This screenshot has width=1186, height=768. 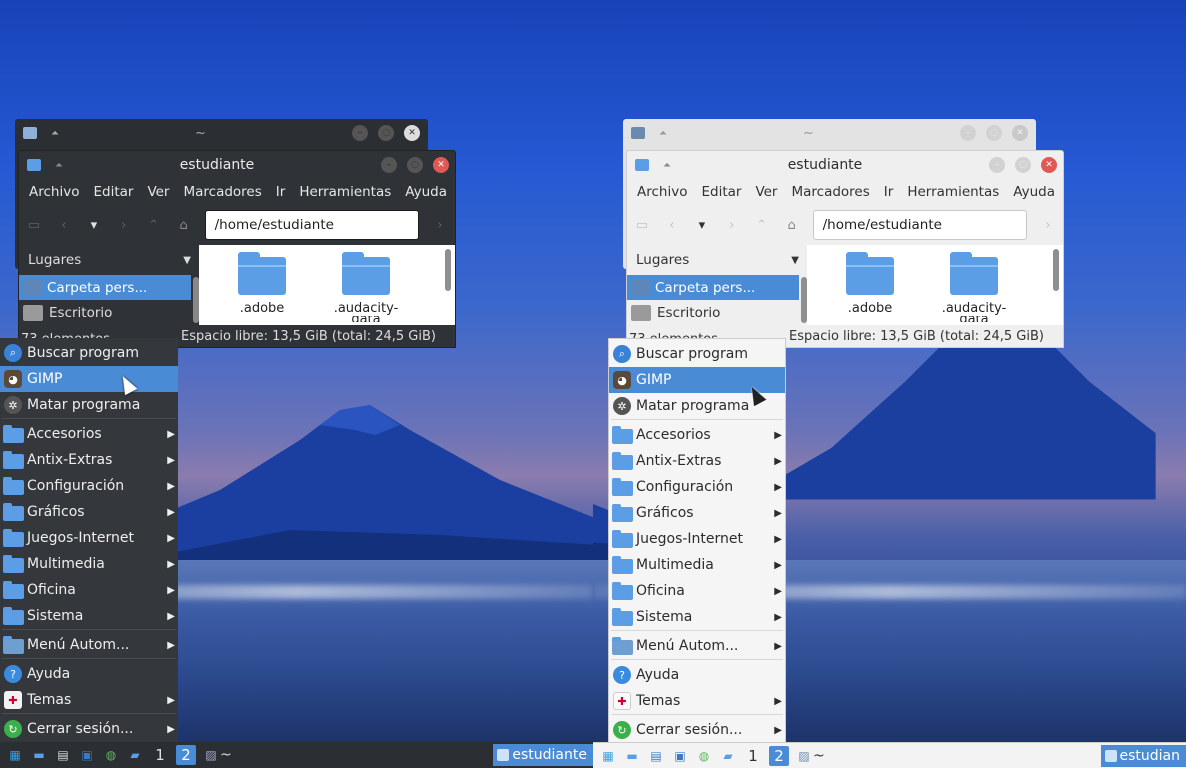 What do you see at coordinates (366, 285) in the screenshot?
I see `file-item: .audacity- data` at bounding box center [366, 285].